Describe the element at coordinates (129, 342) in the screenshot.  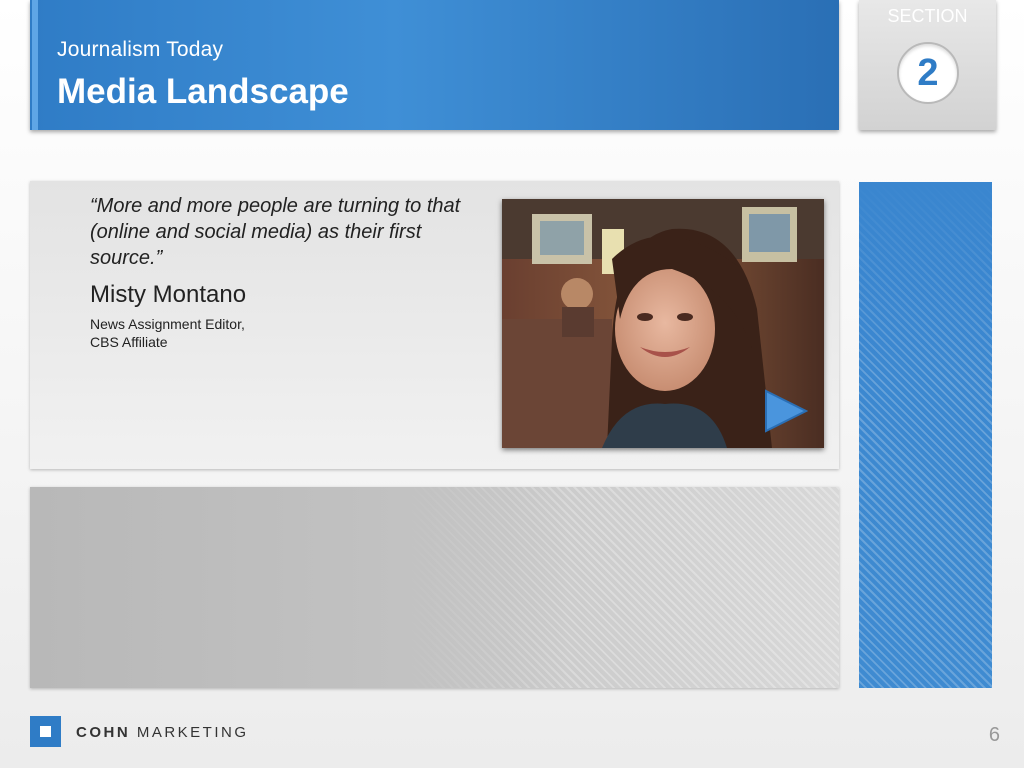
I see `person-title-line-2: CBS Affiliate` at that location.